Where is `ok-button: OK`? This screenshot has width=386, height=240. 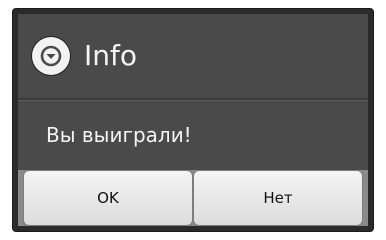
ok-button: OK is located at coordinates (108, 198).